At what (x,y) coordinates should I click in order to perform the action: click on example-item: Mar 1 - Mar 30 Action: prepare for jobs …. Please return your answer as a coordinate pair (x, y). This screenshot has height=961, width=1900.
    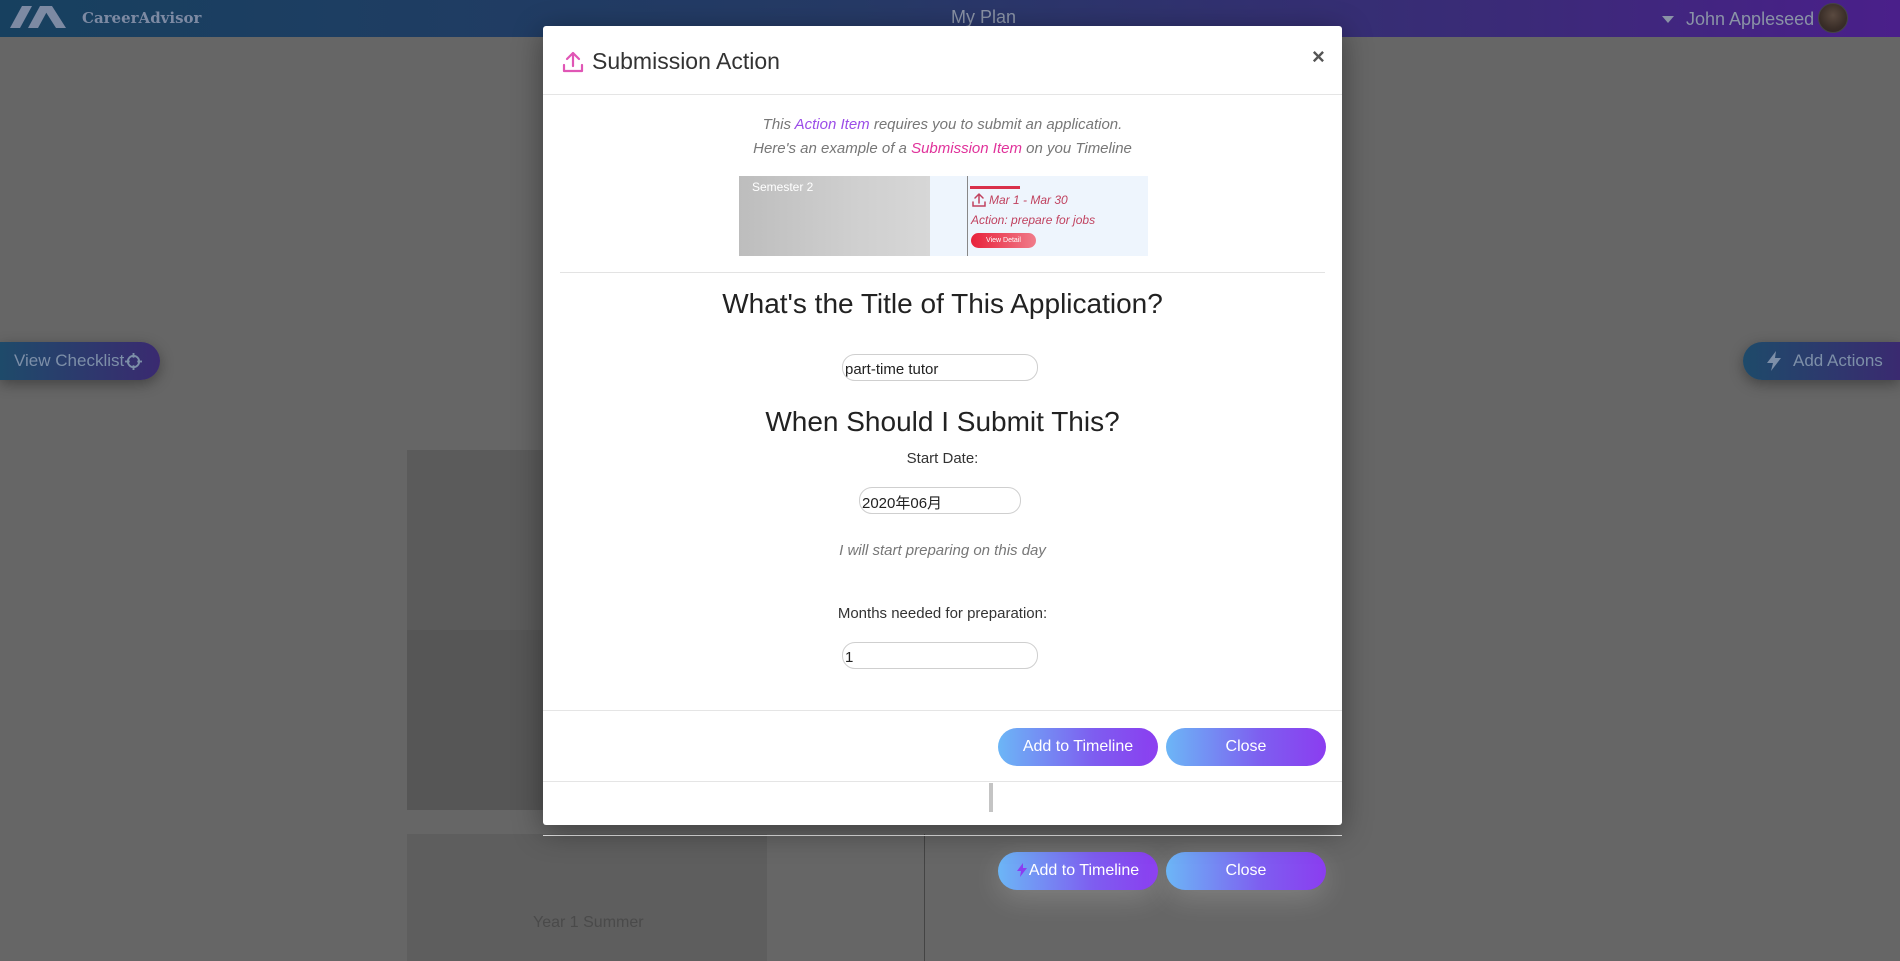
    Looking at the image, I should click on (1039, 216).